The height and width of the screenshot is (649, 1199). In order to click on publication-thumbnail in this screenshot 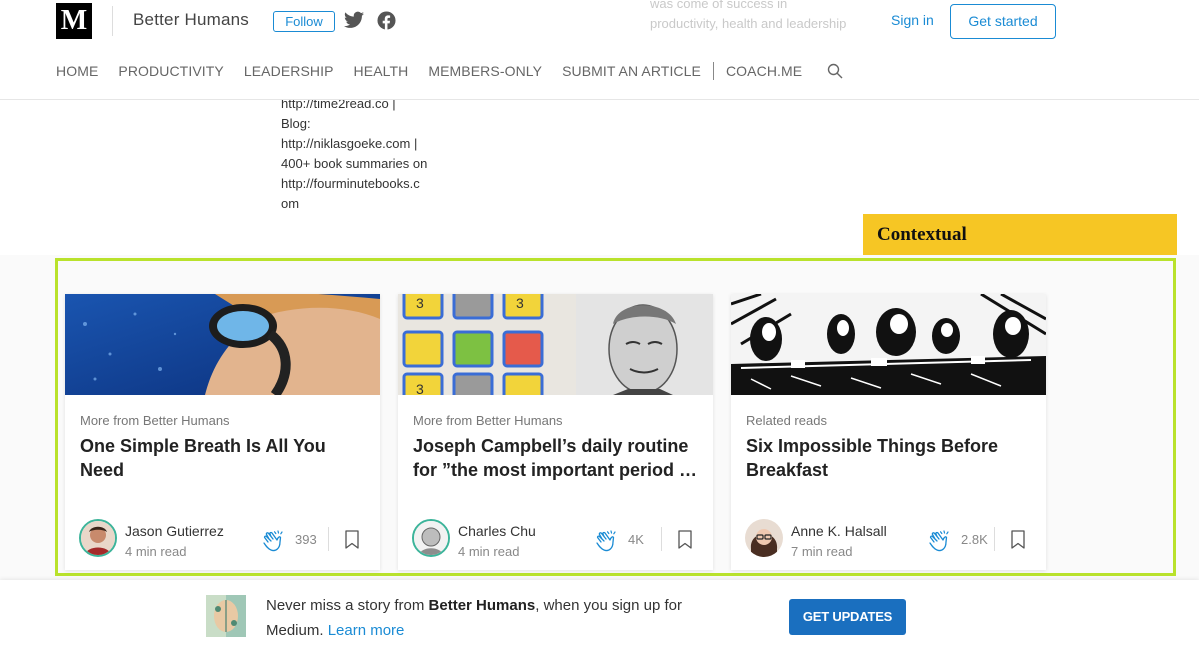, I will do `click(226, 616)`.